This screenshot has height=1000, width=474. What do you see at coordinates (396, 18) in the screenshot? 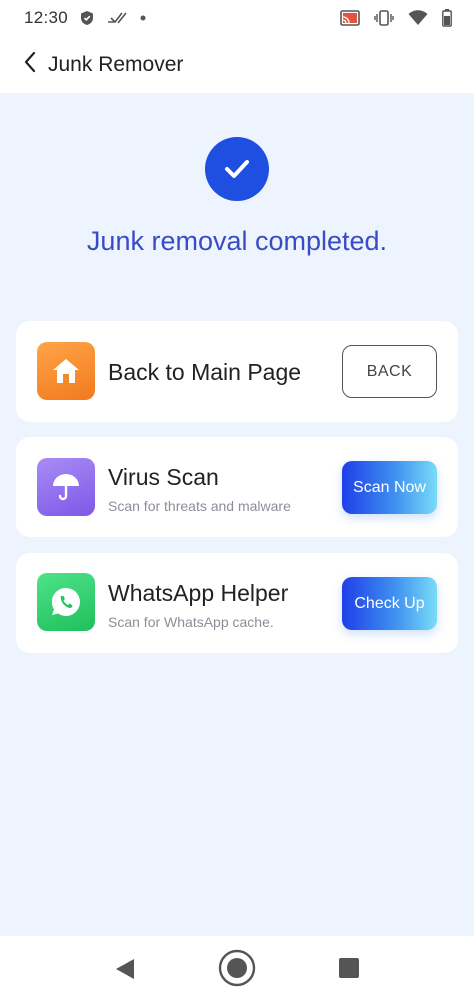
I see `status-right` at bounding box center [396, 18].